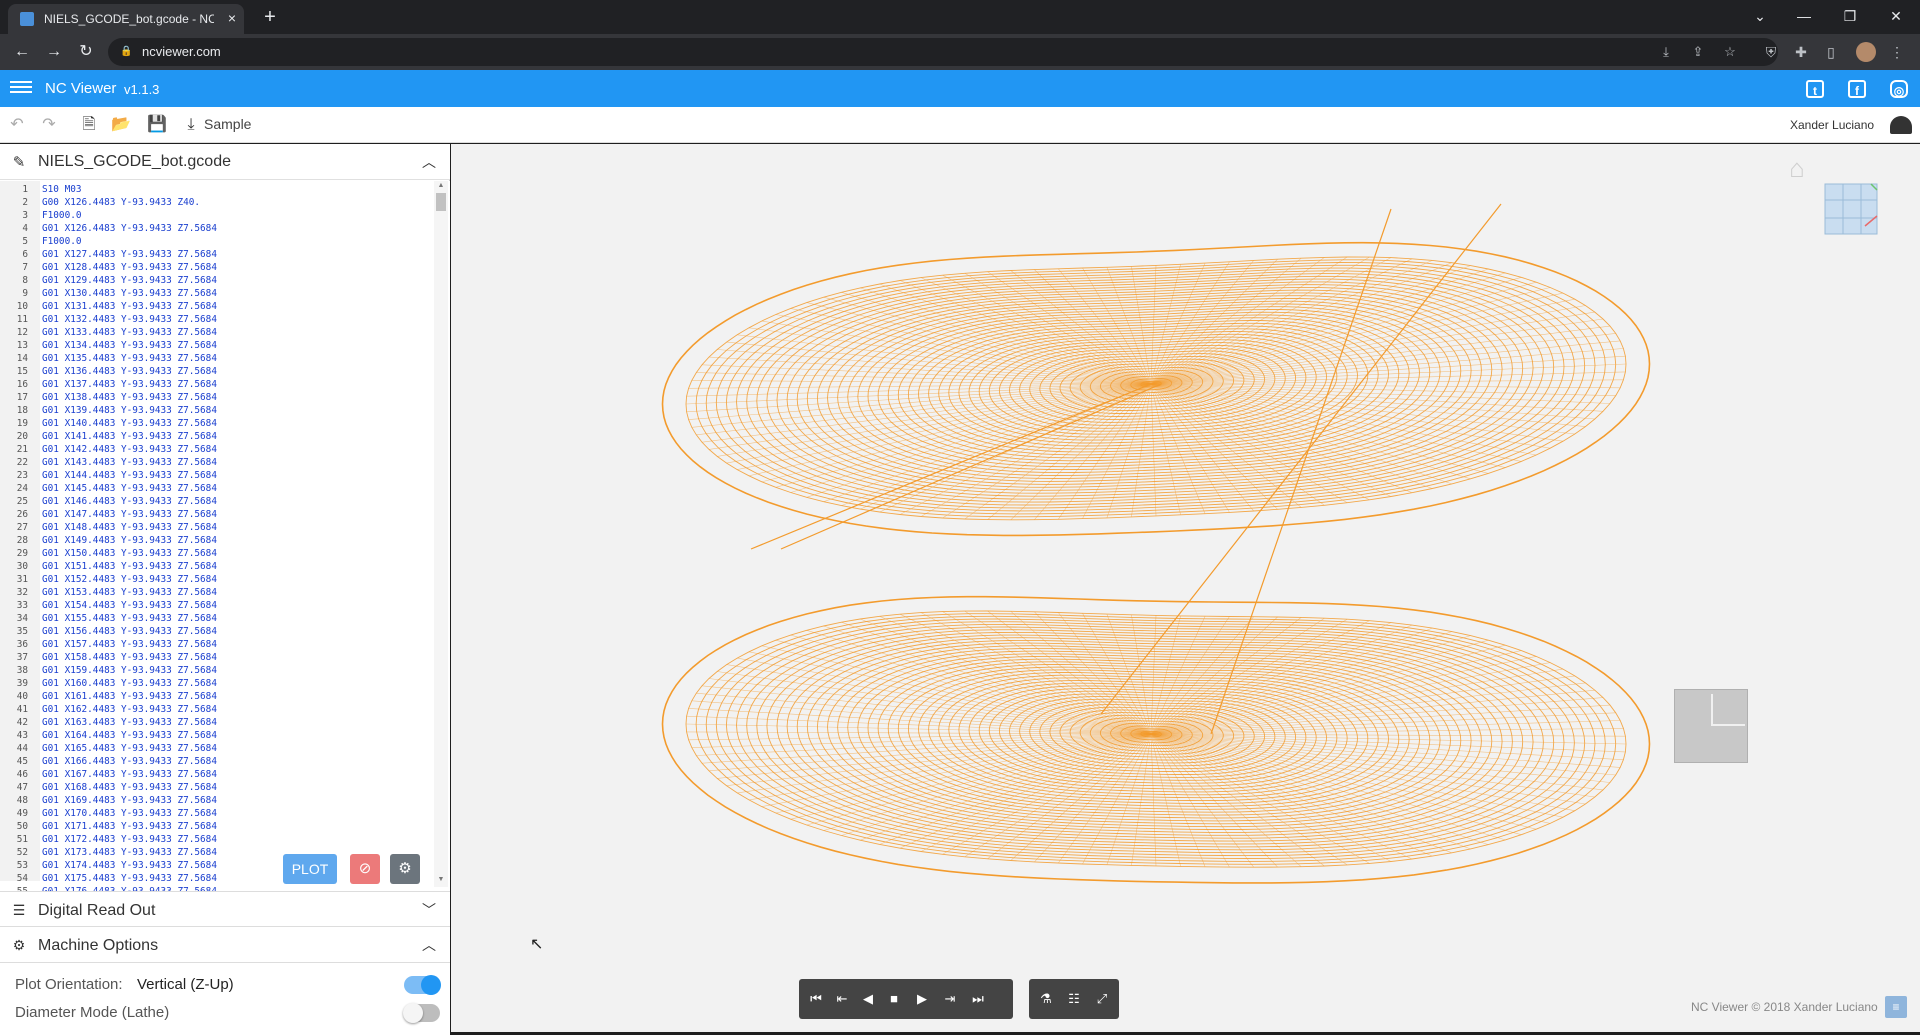 The height and width of the screenshot is (1035, 1920). What do you see at coordinates (270, 17) in the screenshot?
I see `new-tab-button: +` at bounding box center [270, 17].